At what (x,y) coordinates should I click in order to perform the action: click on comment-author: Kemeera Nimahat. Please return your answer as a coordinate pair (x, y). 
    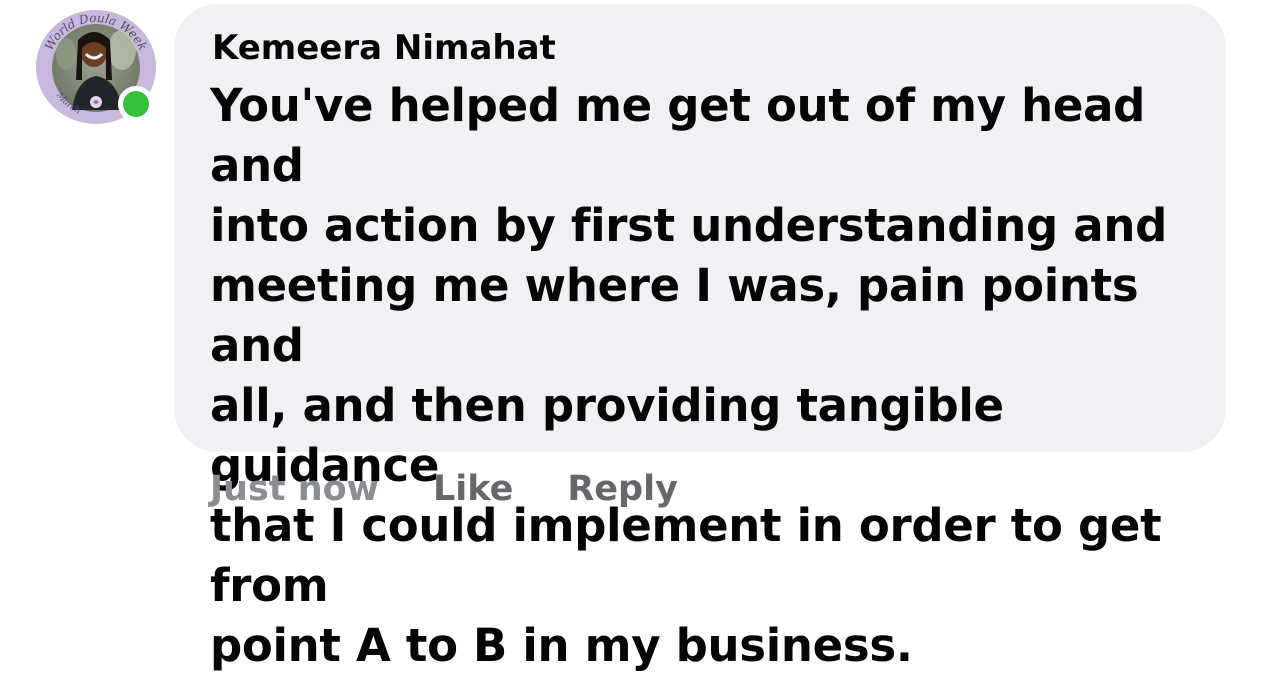
    Looking at the image, I should click on (384, 48).